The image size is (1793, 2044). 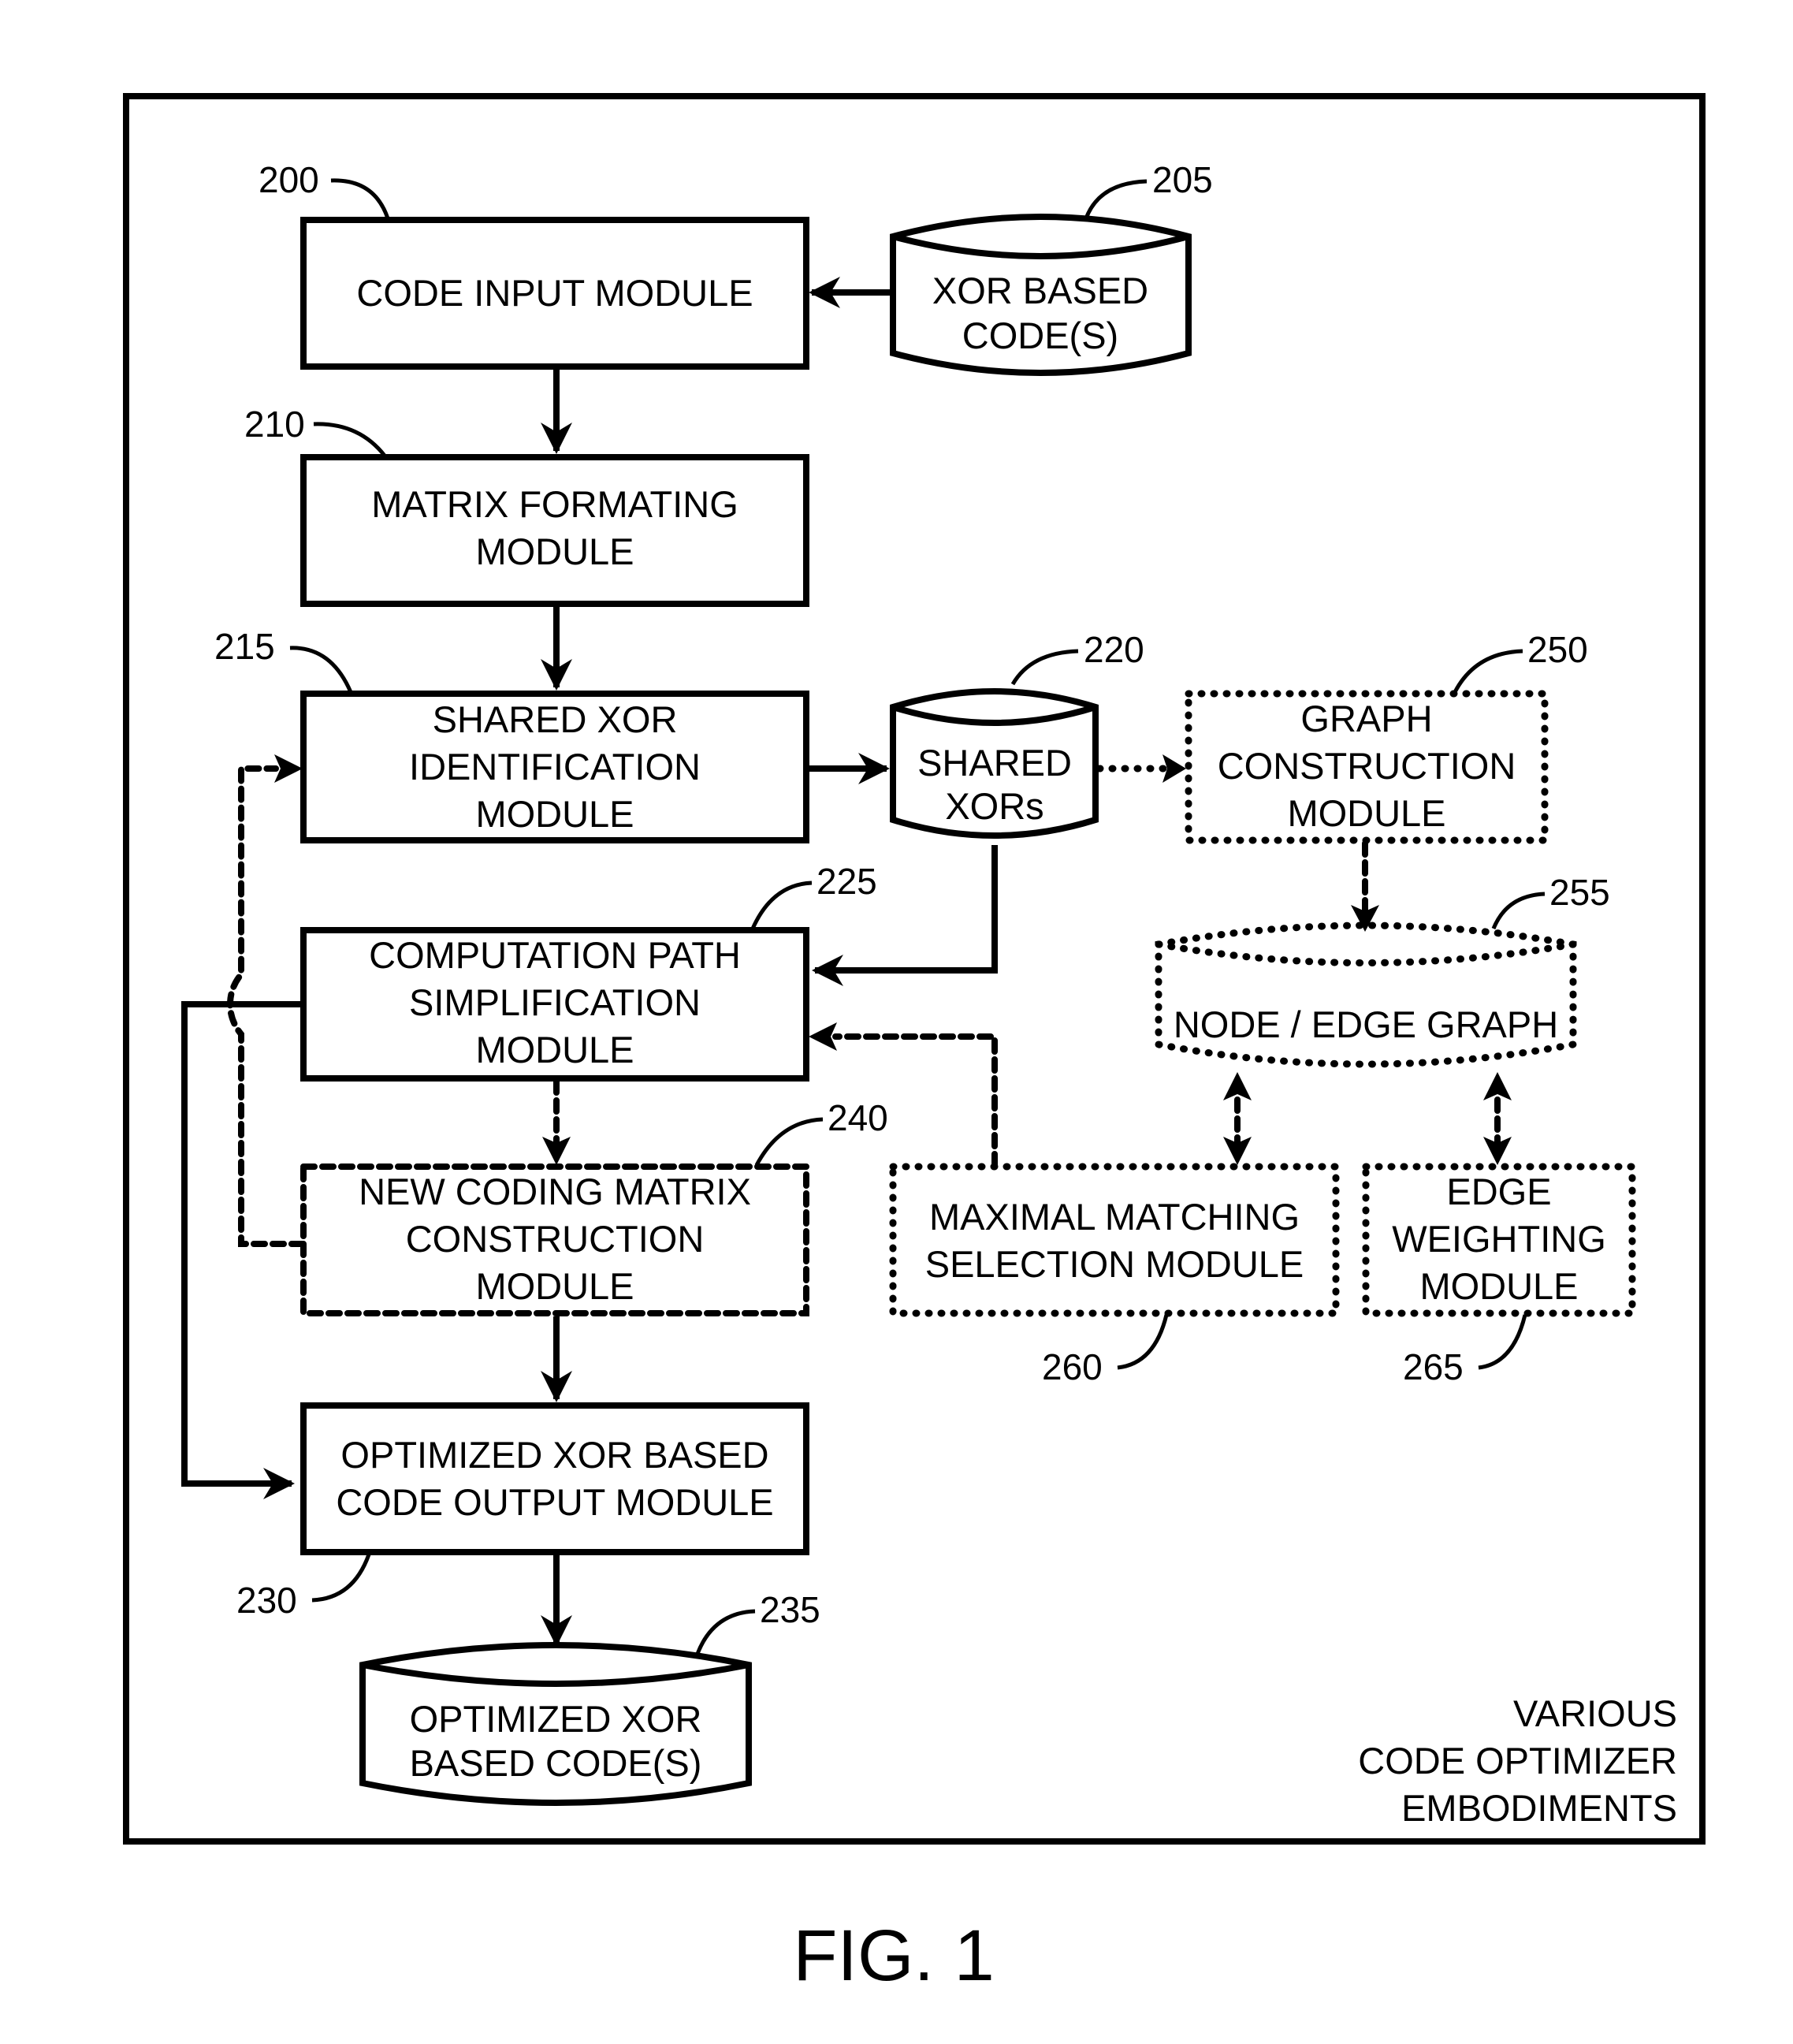 I want to click on ref-235: 235, so click(x=790, y=1609).